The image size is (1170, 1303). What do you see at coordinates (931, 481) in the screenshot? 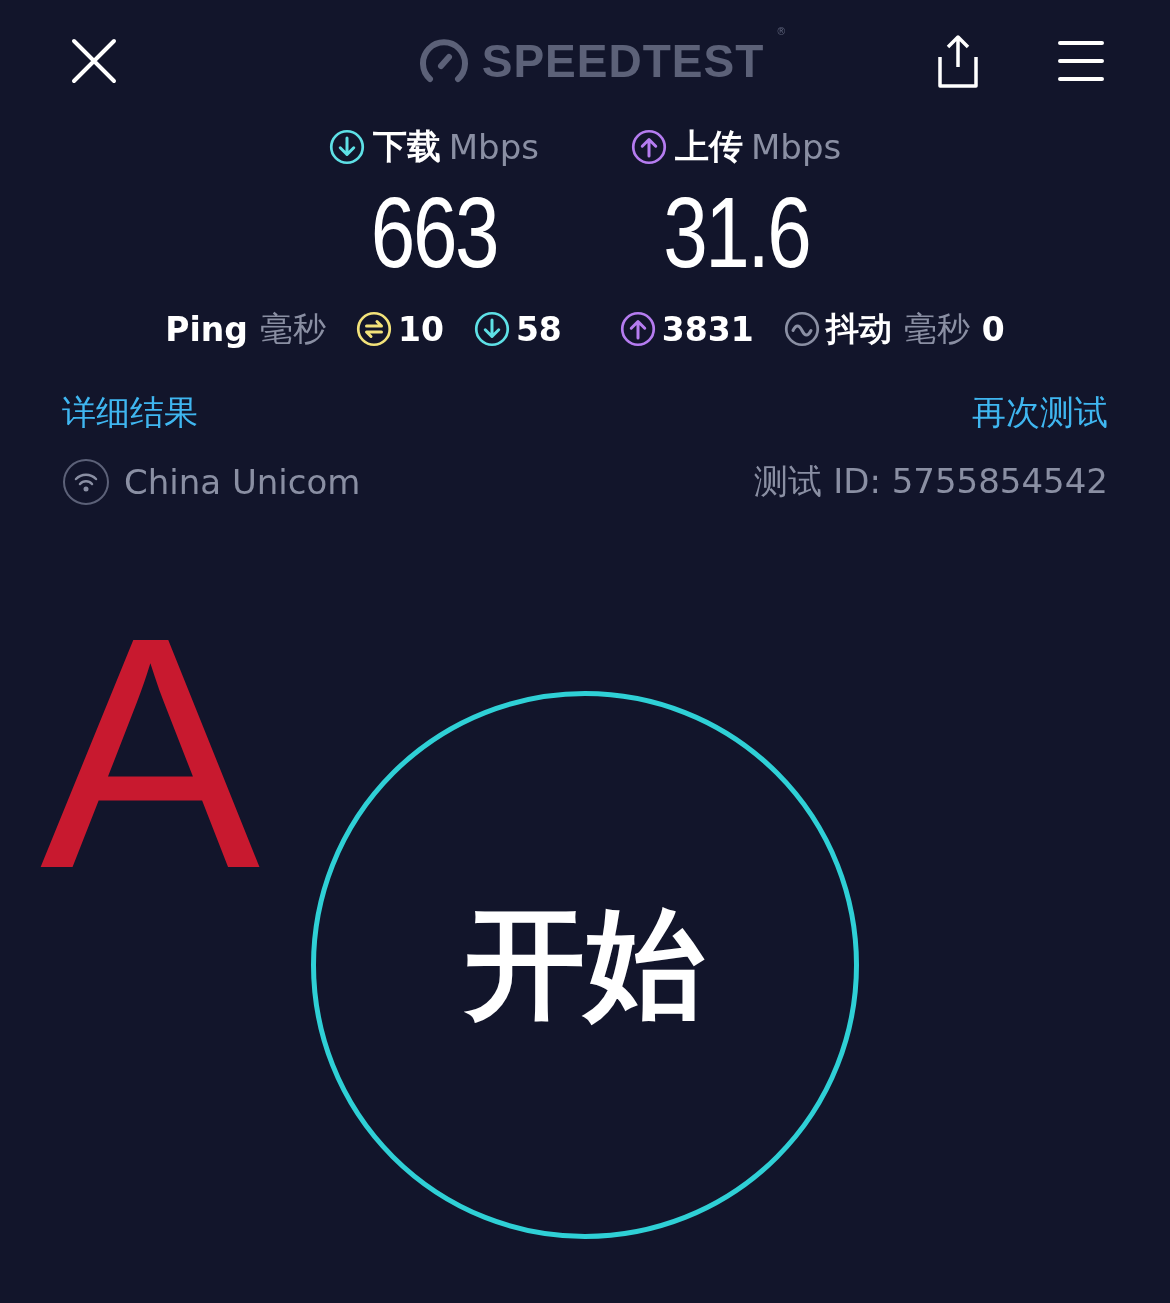
I see `test-id: 测试 ID: 5755854542` at bounding box center [931, 481].